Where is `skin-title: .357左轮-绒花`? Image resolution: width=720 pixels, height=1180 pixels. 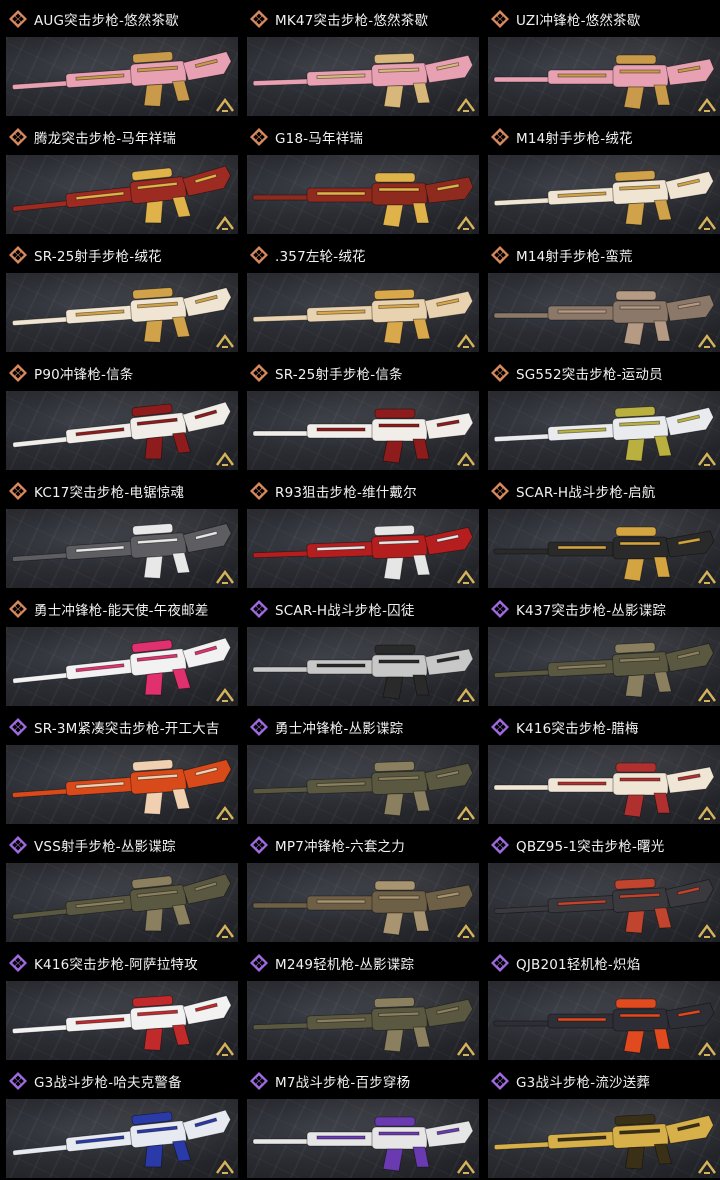
skin-title: .357左轮-绒花 is located at coordinates (320, 256).